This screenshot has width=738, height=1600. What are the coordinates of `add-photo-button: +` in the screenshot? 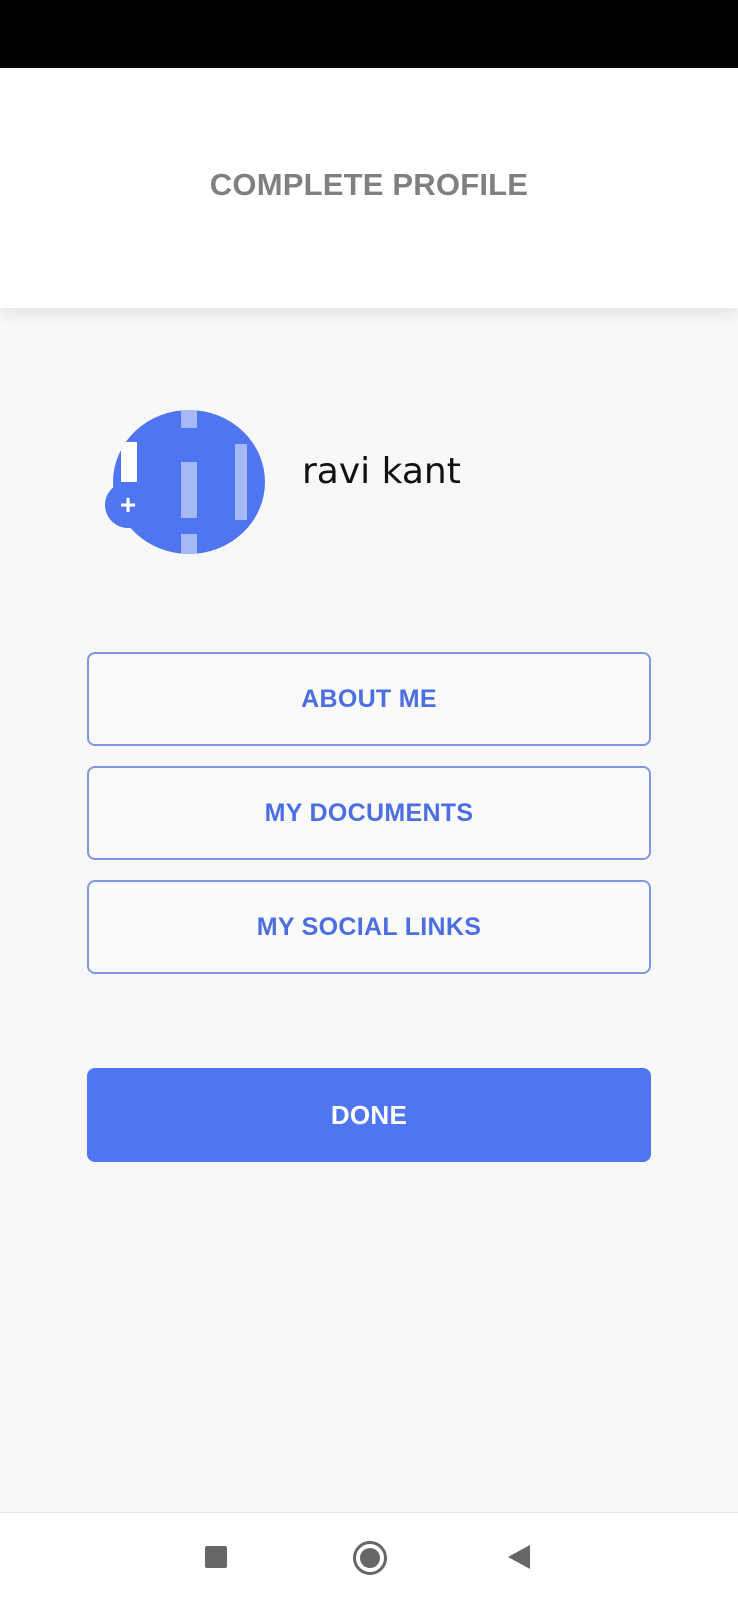 It's located at (128, 505).